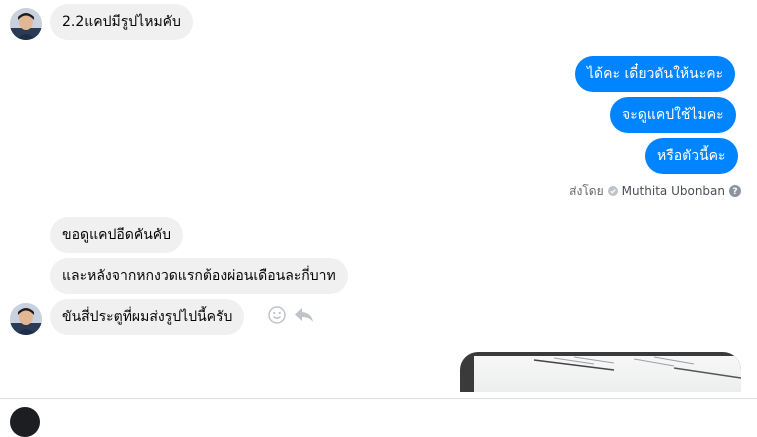 This screenshot has width=757, height=437. What do you see at coordinates (117, 235) in the screenshot?
I see `message-bubble-incoming: ขอดูแคปอีดคันคับ` at bounding box center [117, 235].